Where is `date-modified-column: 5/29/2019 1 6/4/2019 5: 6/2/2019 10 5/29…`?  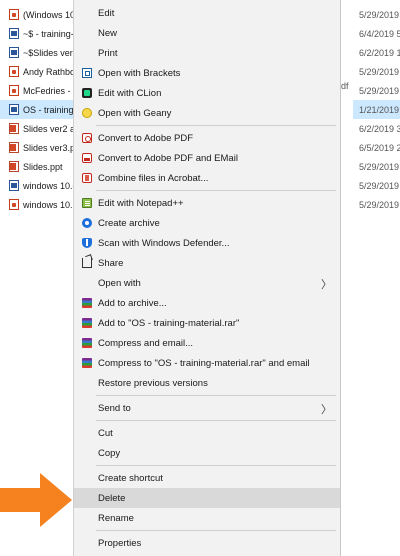 date-modified-column: 5/29/2019 1 6/4/2019 5: 6/2/2019 10 5/29… is located at coordinates (376, 109).